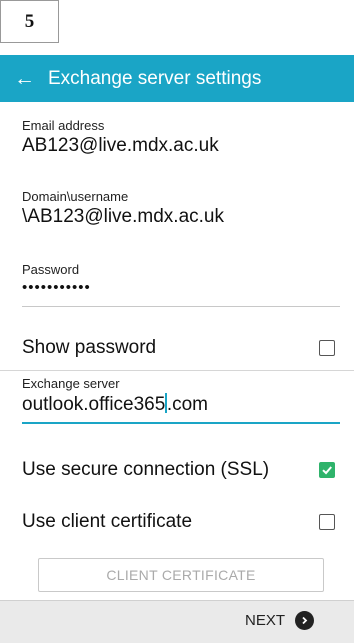 Image resolution: width=354 pixels, height=643 pixels. I want to click on client-cert-row: Use client certificate, so click(181, 522).